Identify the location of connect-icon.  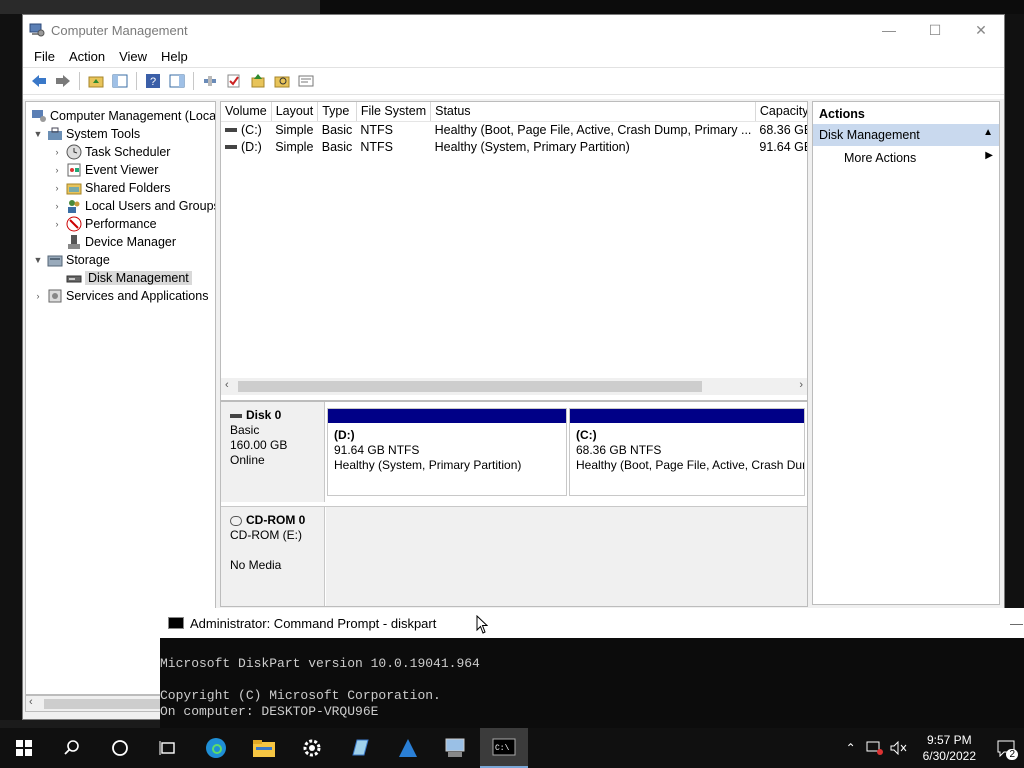
(210, 81).